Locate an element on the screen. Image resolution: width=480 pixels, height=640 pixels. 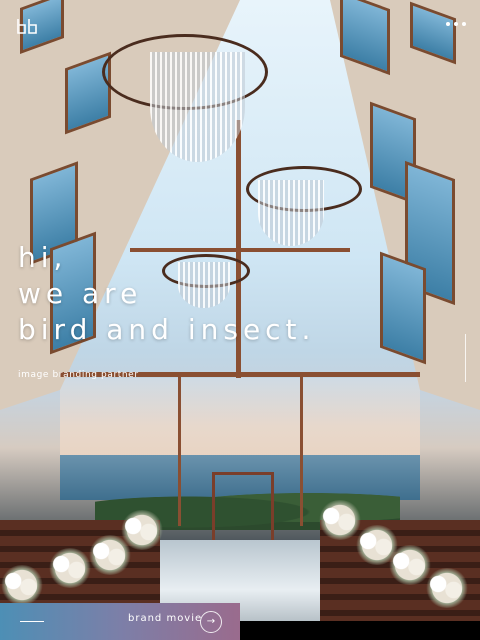
bar-line-decoration is located at coordinates (32, 621).